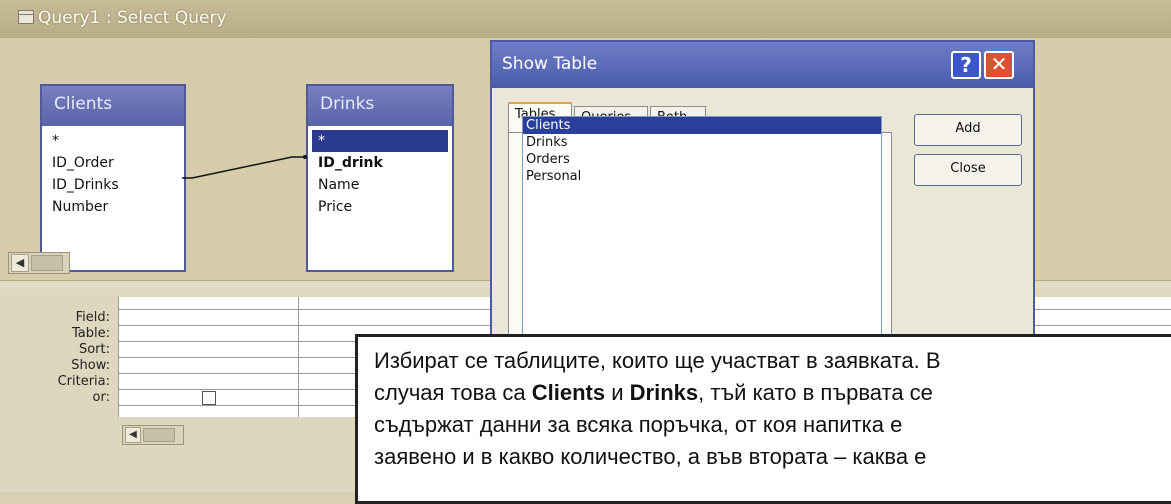 This screenshot has height=504, width=1171. Describe the element at coordinates (702, 125) in the screenshot. I see `list-item: Clients` at that location.